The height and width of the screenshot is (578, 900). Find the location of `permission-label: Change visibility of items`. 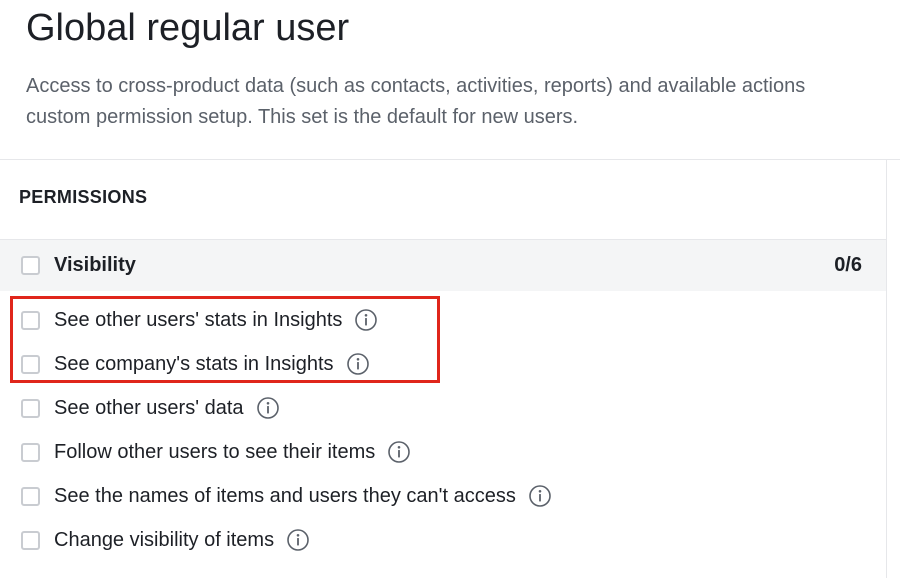

permission-label: Change visibility of items is located at coordinates (164, 539).